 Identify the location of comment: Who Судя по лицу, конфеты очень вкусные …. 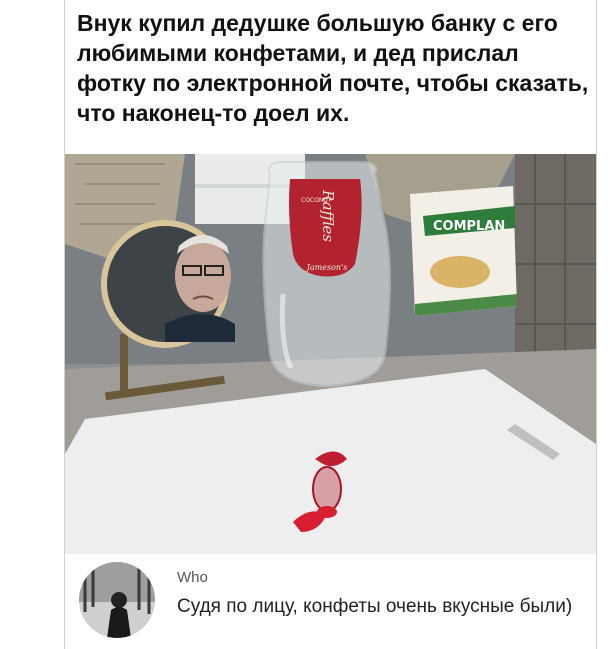
(330, 602).